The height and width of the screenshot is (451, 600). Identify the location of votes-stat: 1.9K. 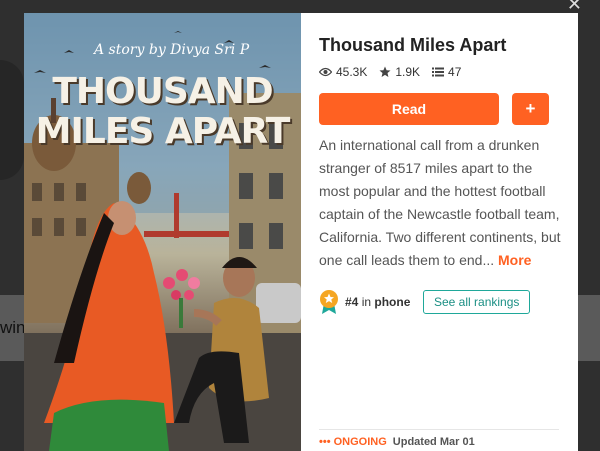
(399, 72).